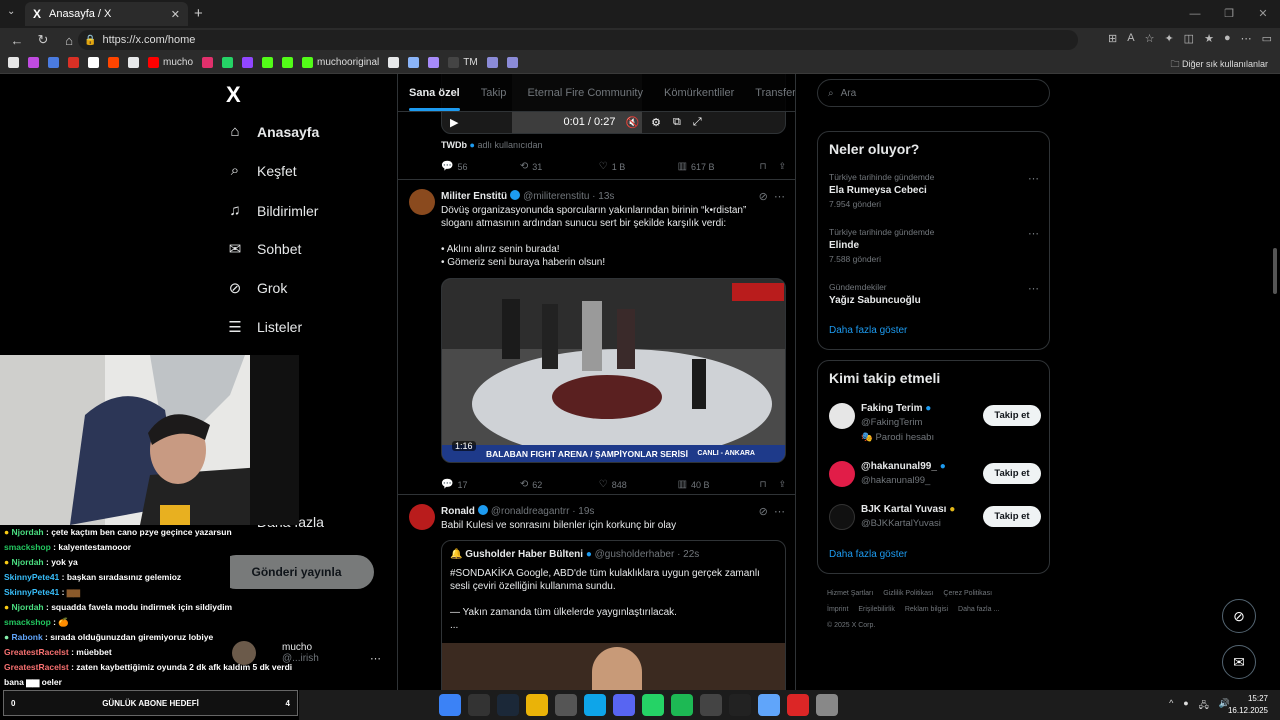 The image size is (1280, 720). Describe the element at coordinates (434, 99) in the screenshot. I see `tab-for-you: Sana özel` at that location.